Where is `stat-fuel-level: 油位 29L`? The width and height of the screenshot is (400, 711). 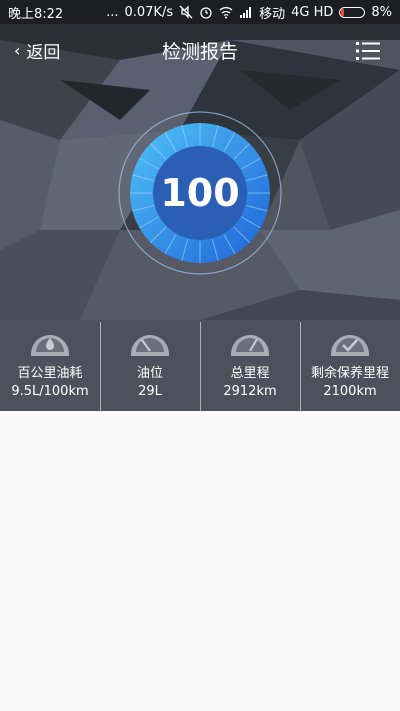 stat-fuel-level: 油位 29L is located at coordinates (150, 366).